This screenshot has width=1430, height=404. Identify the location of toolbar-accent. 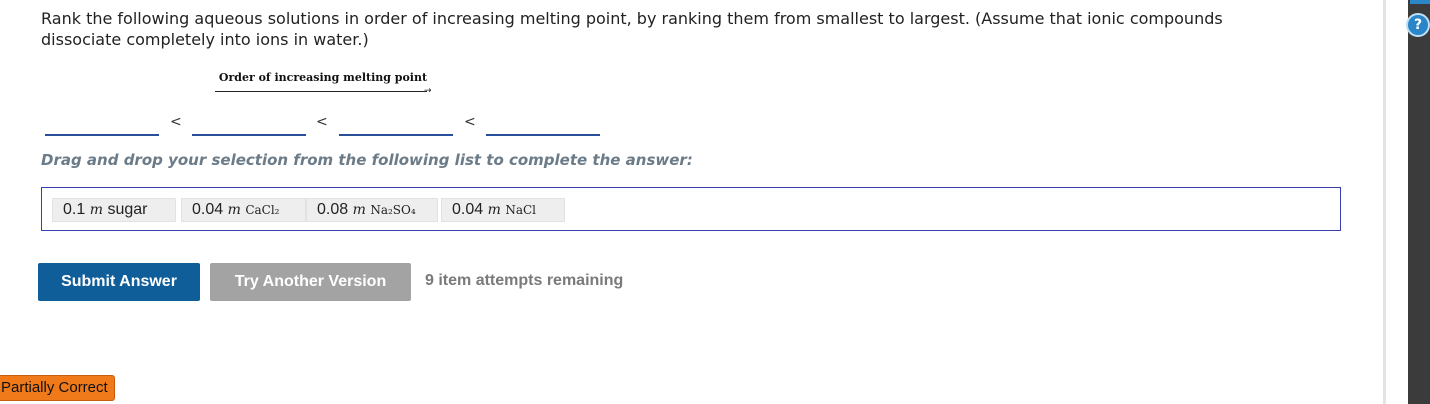
(1420, 2).